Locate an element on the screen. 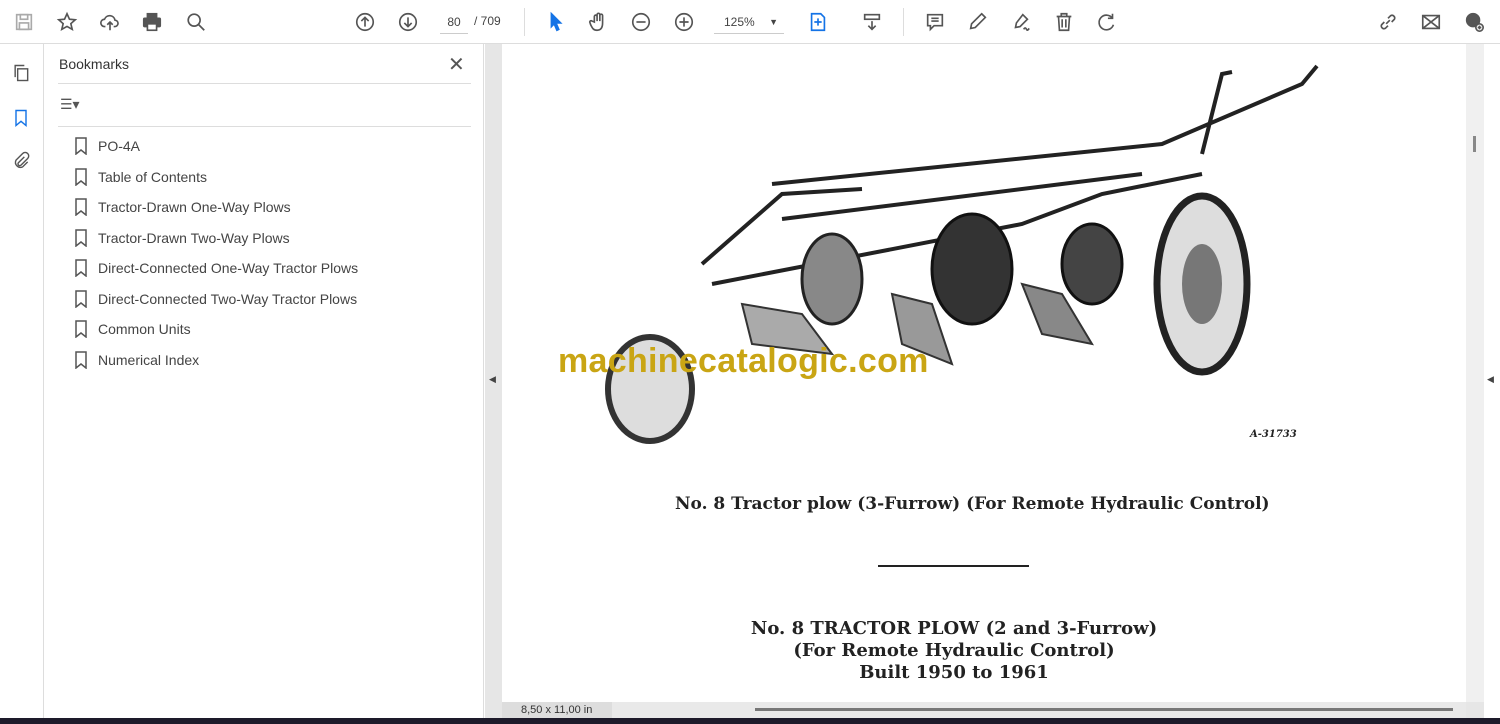  zoom-in-icon is located at coordinates (684, 22).